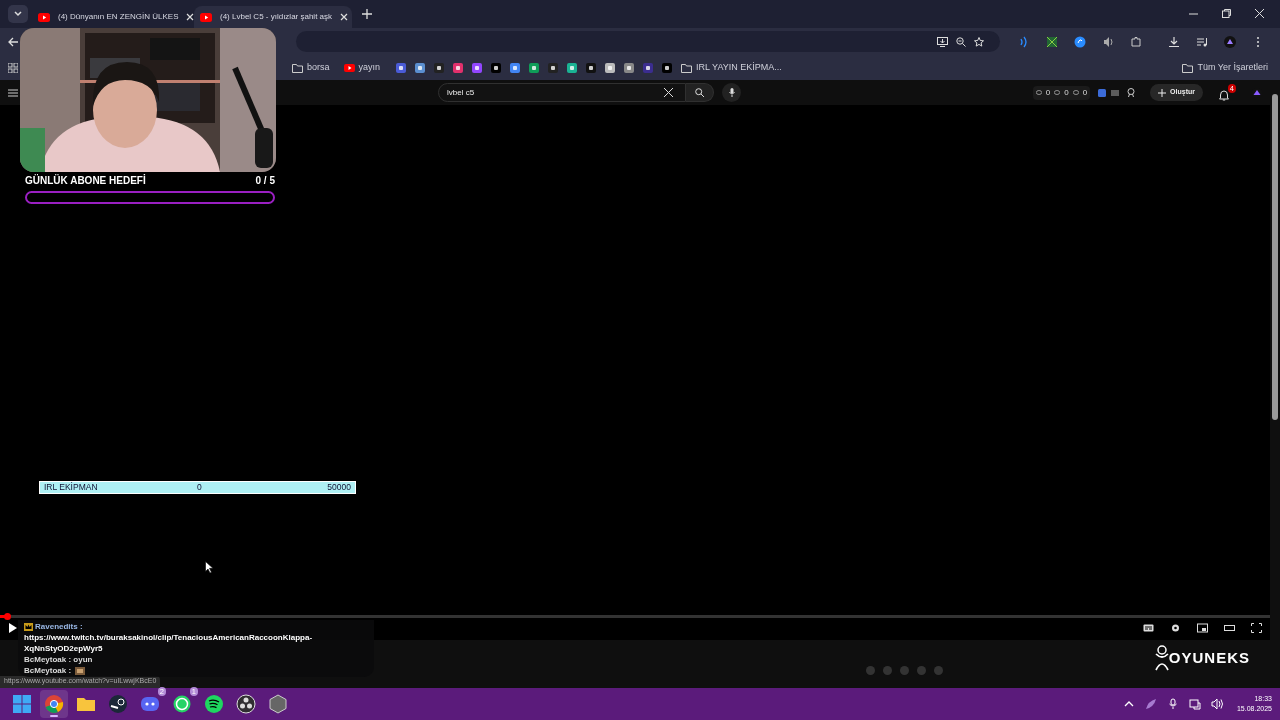 This screenshot has width=1280, height=720. What do you see at coordinates (1202, 658) in the screenshot?
I see `channel-logo: OYUNEKS` at bounding box center [1202, 658].